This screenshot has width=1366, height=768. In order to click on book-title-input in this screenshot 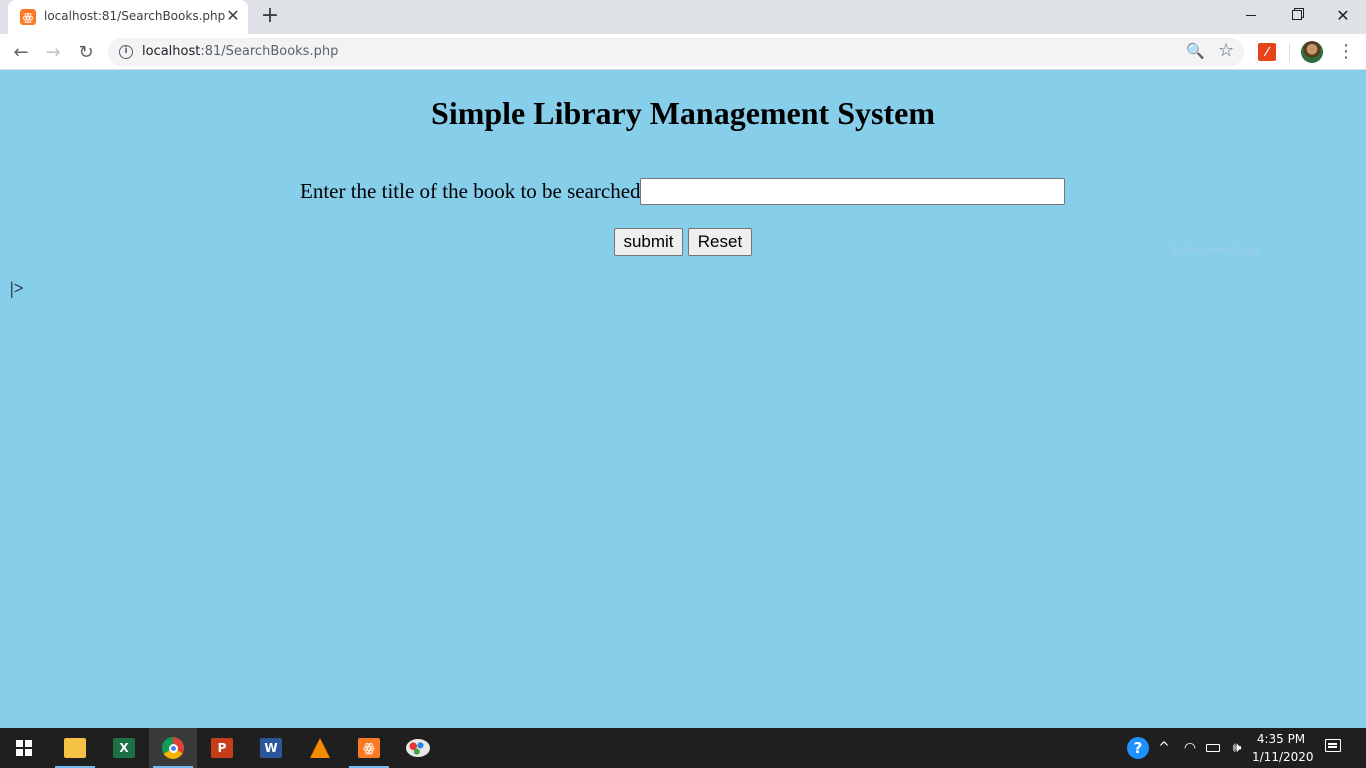, I will do `click(852, 191)`.